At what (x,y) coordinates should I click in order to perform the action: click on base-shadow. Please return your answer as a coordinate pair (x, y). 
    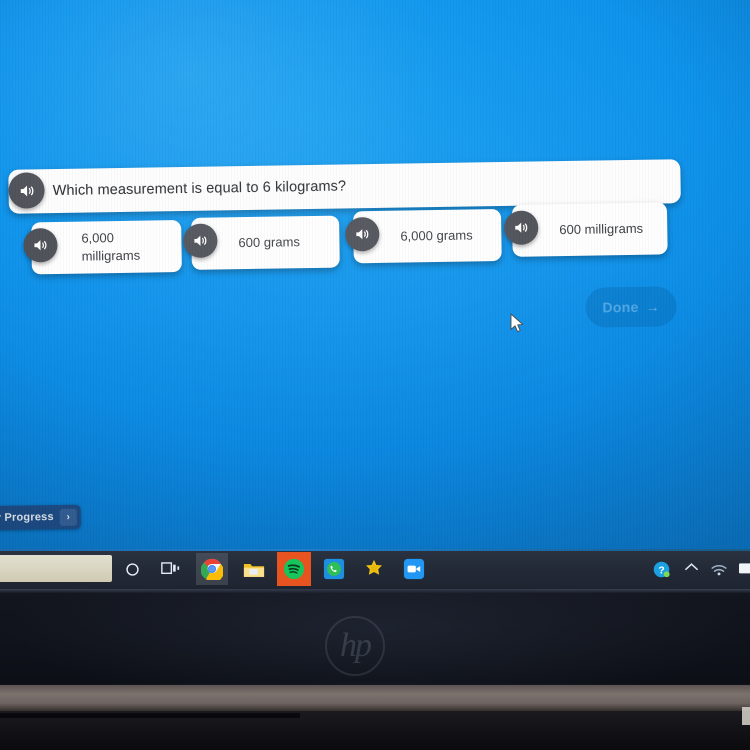
    Looking at the image, I should click on (150, 715).